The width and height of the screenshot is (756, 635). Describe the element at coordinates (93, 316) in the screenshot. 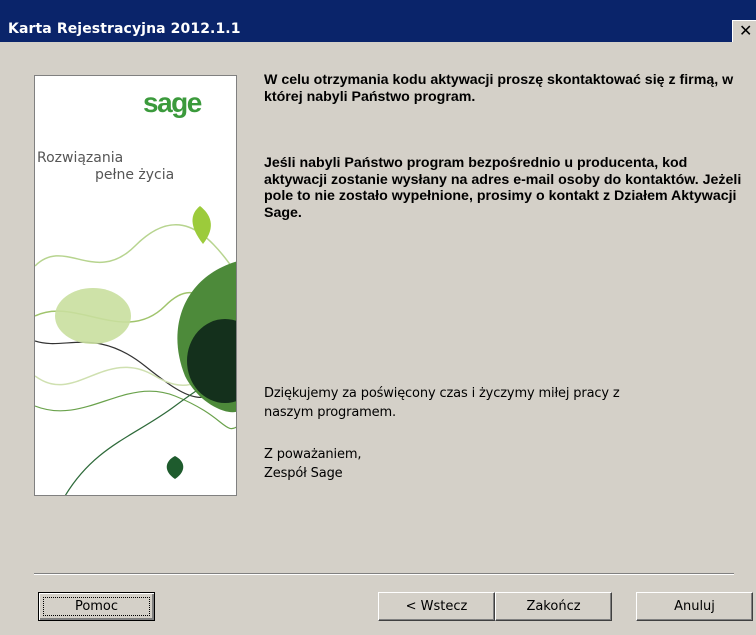

I see `leaf-shape-light` at that location.